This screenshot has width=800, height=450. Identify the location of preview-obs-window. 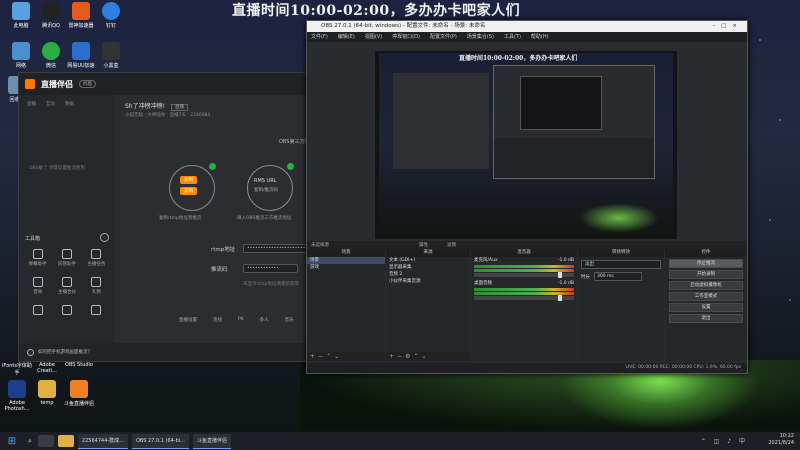
(574, 122).